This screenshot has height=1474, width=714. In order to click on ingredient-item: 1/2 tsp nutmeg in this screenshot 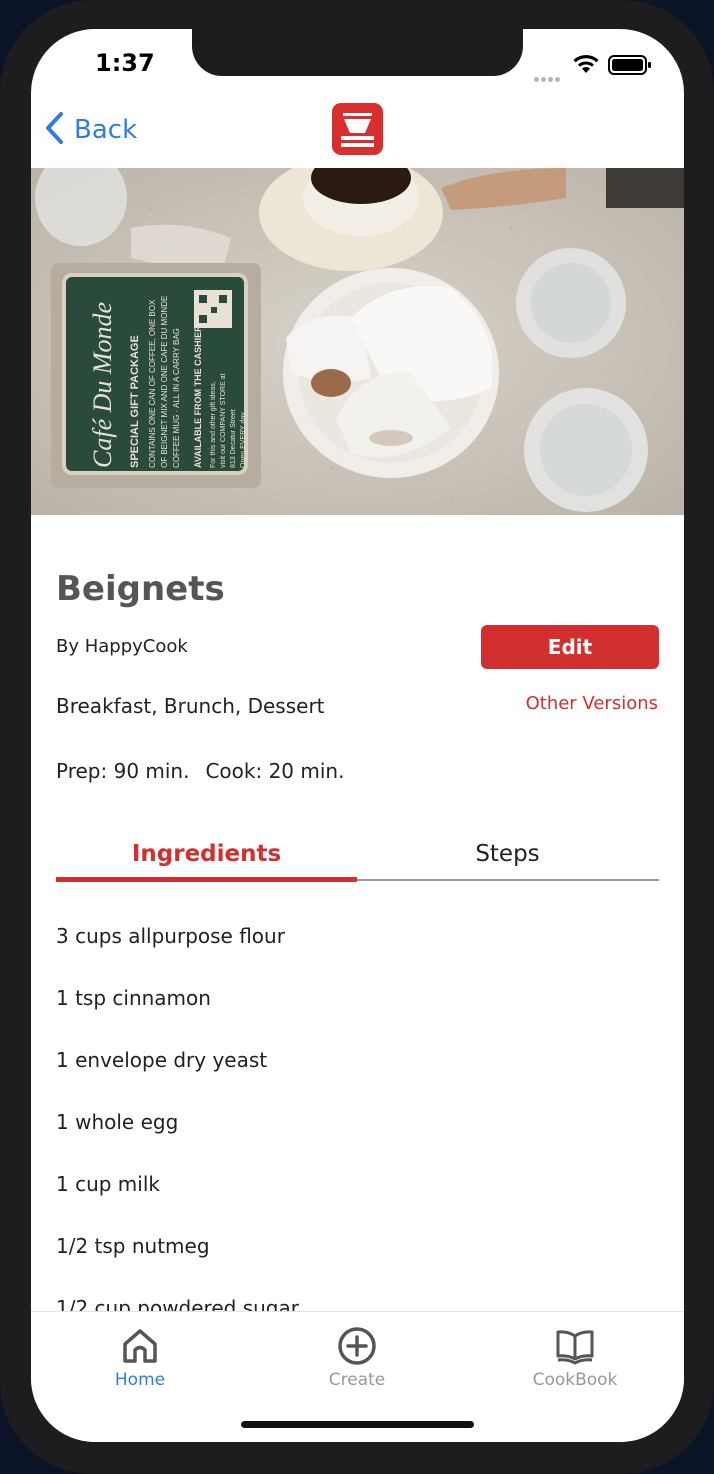, I will do `click(133, 1246)`.